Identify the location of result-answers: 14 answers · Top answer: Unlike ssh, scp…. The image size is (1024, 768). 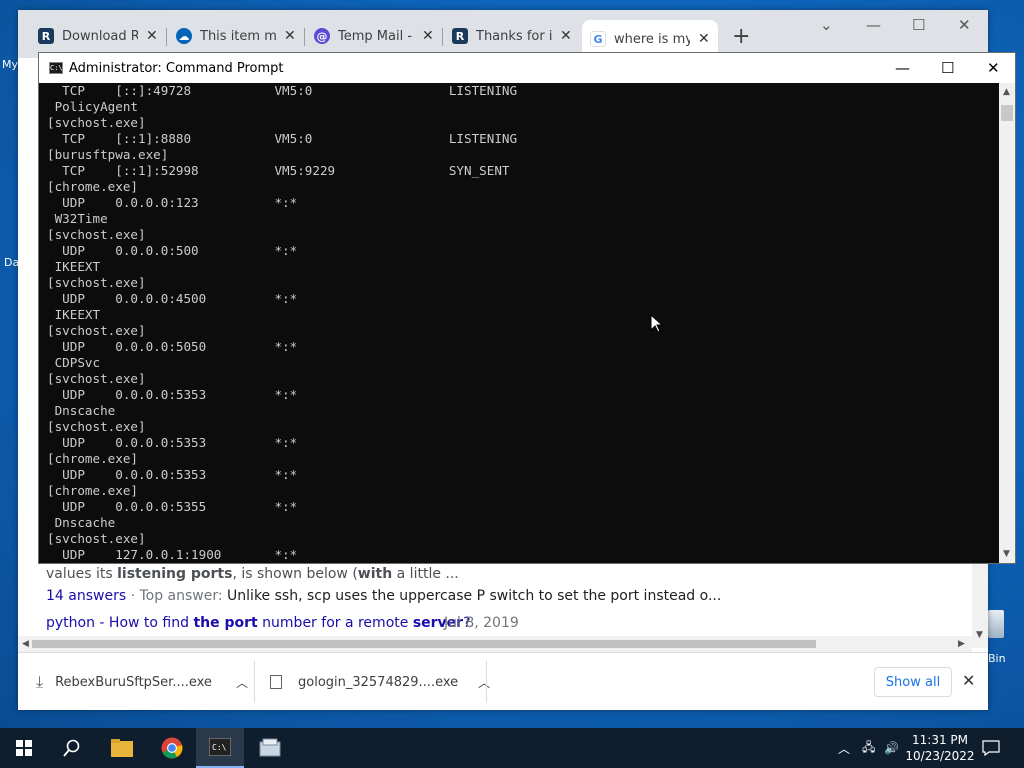
(384, 596).